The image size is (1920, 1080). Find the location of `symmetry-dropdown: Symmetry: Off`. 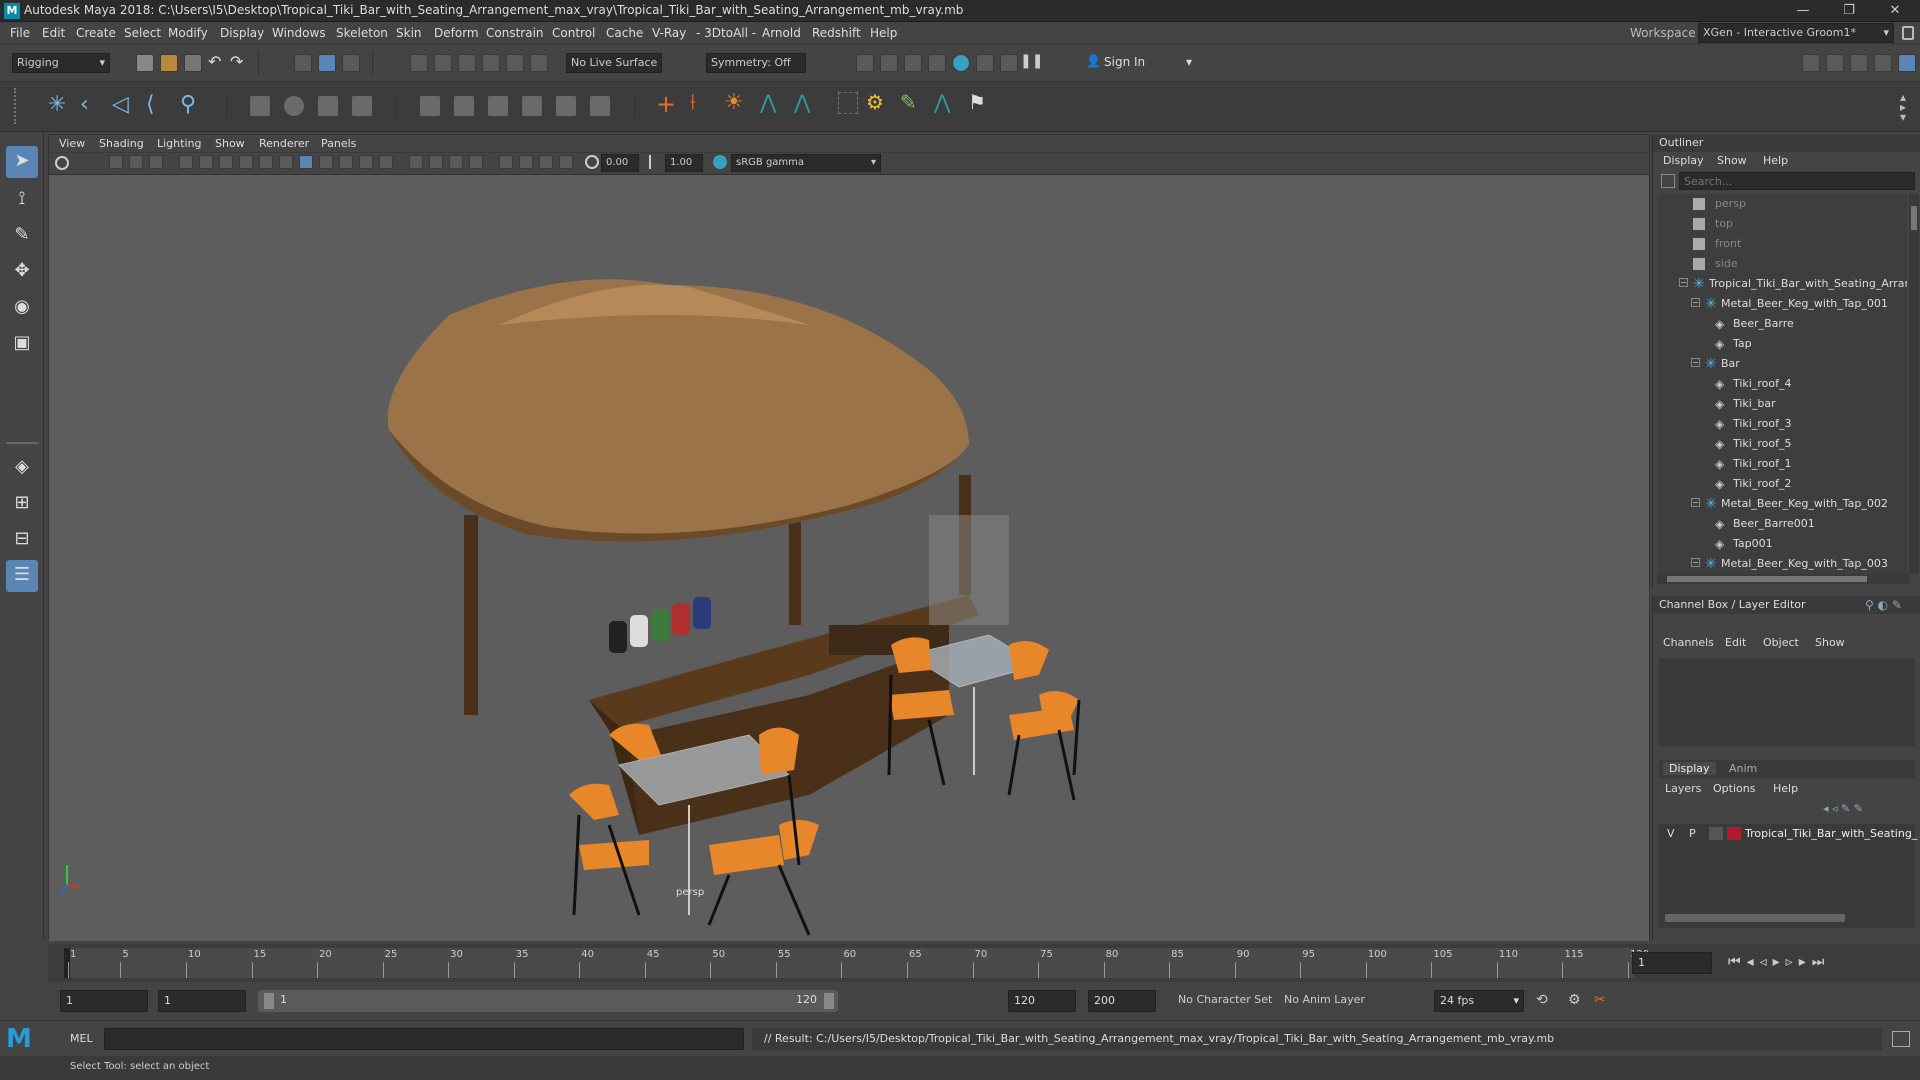

symmetry-dropdown: Symmetry: Off is located at coordinates (756, 63).